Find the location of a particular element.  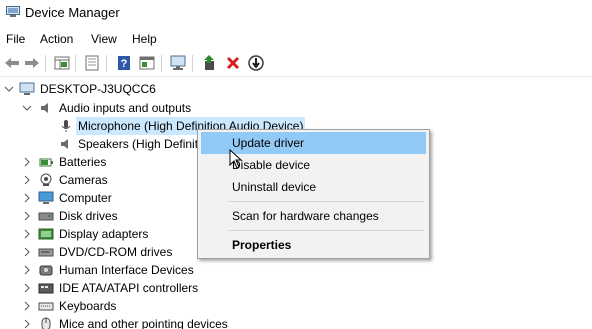

category-label: Audio inputs and outputs is located at coordinates (125, 108).